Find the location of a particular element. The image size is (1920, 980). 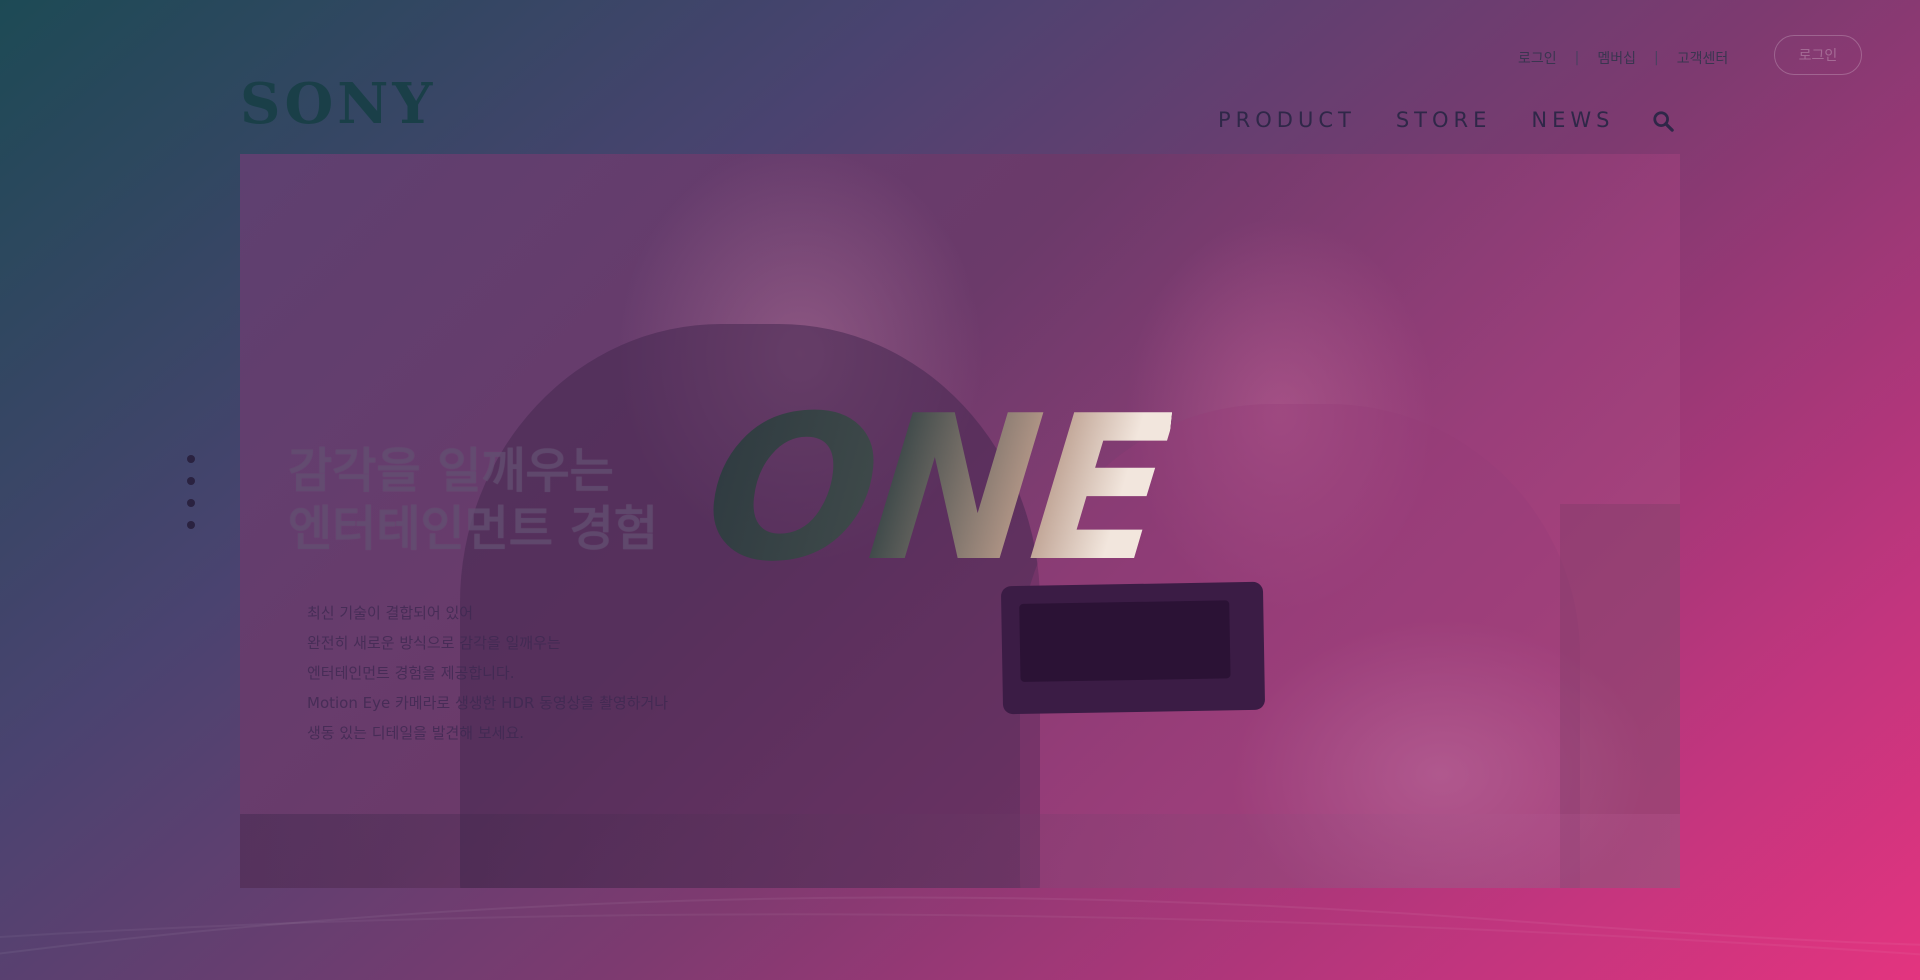

utility-links: 로그인 | 멤버십 | 고객센터 is located at coordinates (1623, 58).